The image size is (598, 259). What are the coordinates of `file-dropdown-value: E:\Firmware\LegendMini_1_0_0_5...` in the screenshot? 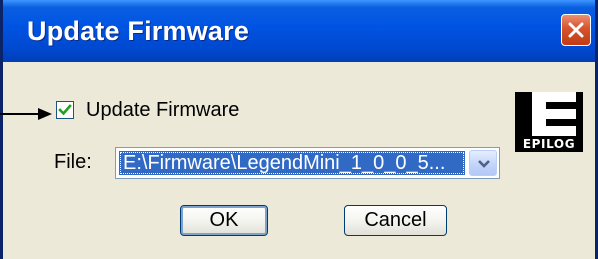 It's located at (292, 163).